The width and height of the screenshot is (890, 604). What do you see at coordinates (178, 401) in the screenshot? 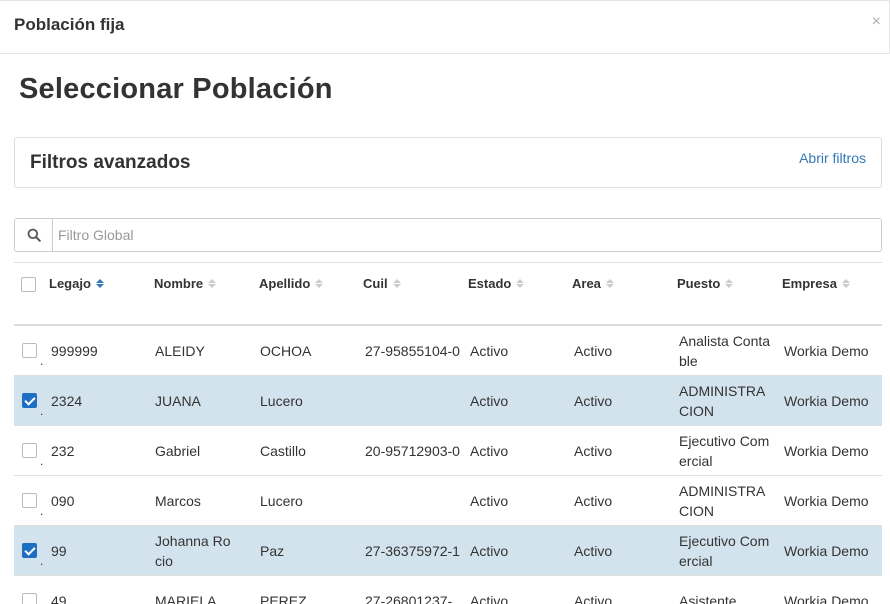
I see `cell-nombre: JUANA` at bounding box center [178, 401].